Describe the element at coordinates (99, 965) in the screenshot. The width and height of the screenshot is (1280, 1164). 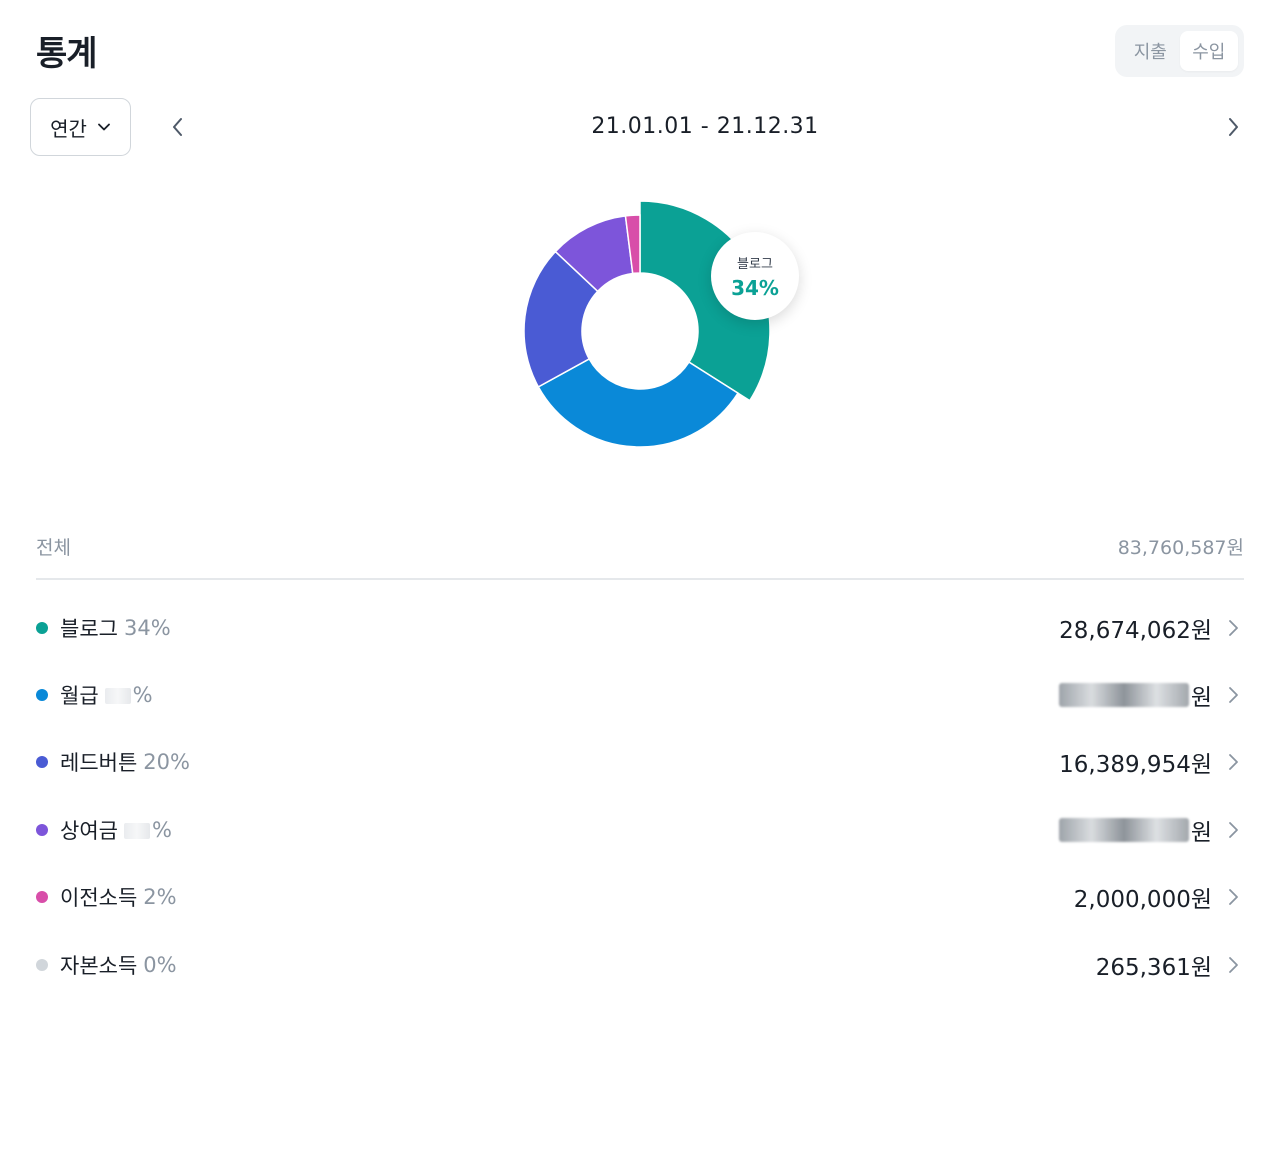
I see `item-name: 자본소득` at that location.